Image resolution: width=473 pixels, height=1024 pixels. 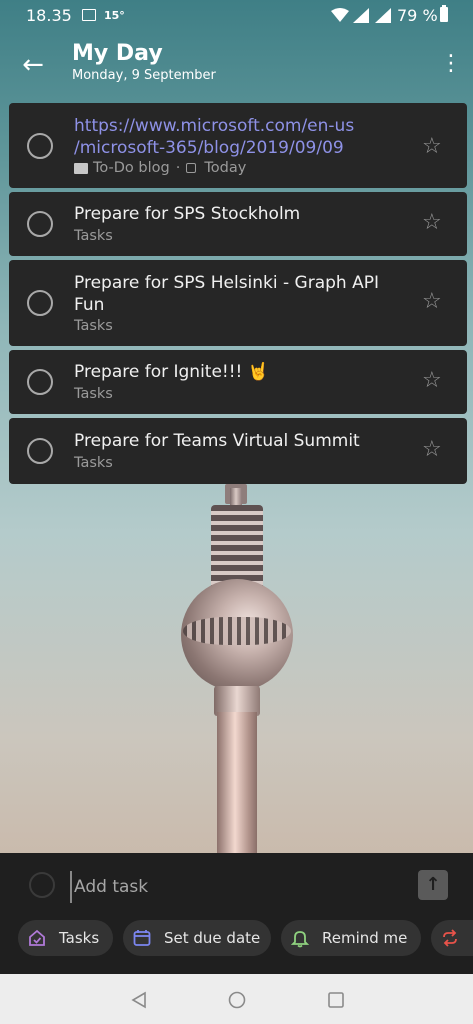 What do you see at coordinates (237, 792) in the screenshot?
I see `tower-shaft` at bounding box center [237, 792].